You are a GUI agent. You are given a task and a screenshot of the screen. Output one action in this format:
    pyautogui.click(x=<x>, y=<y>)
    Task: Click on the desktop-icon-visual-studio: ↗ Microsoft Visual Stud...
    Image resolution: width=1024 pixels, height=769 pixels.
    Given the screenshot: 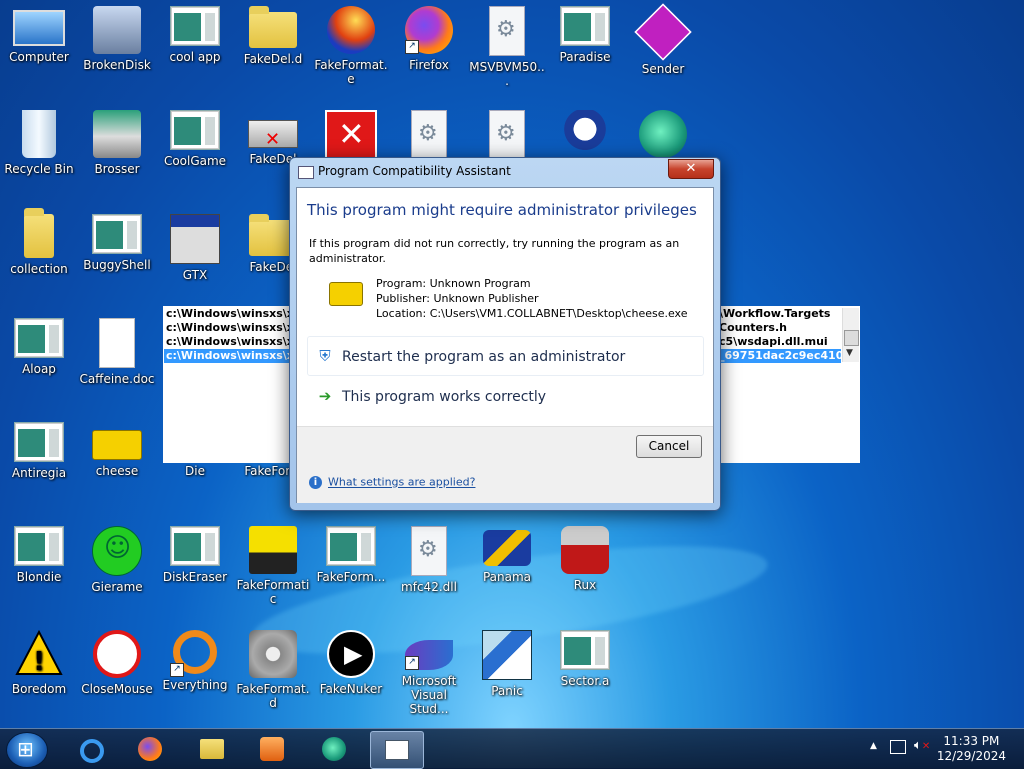 What is the action you would take?
    pyautogui.click(x=429, y=674)
    